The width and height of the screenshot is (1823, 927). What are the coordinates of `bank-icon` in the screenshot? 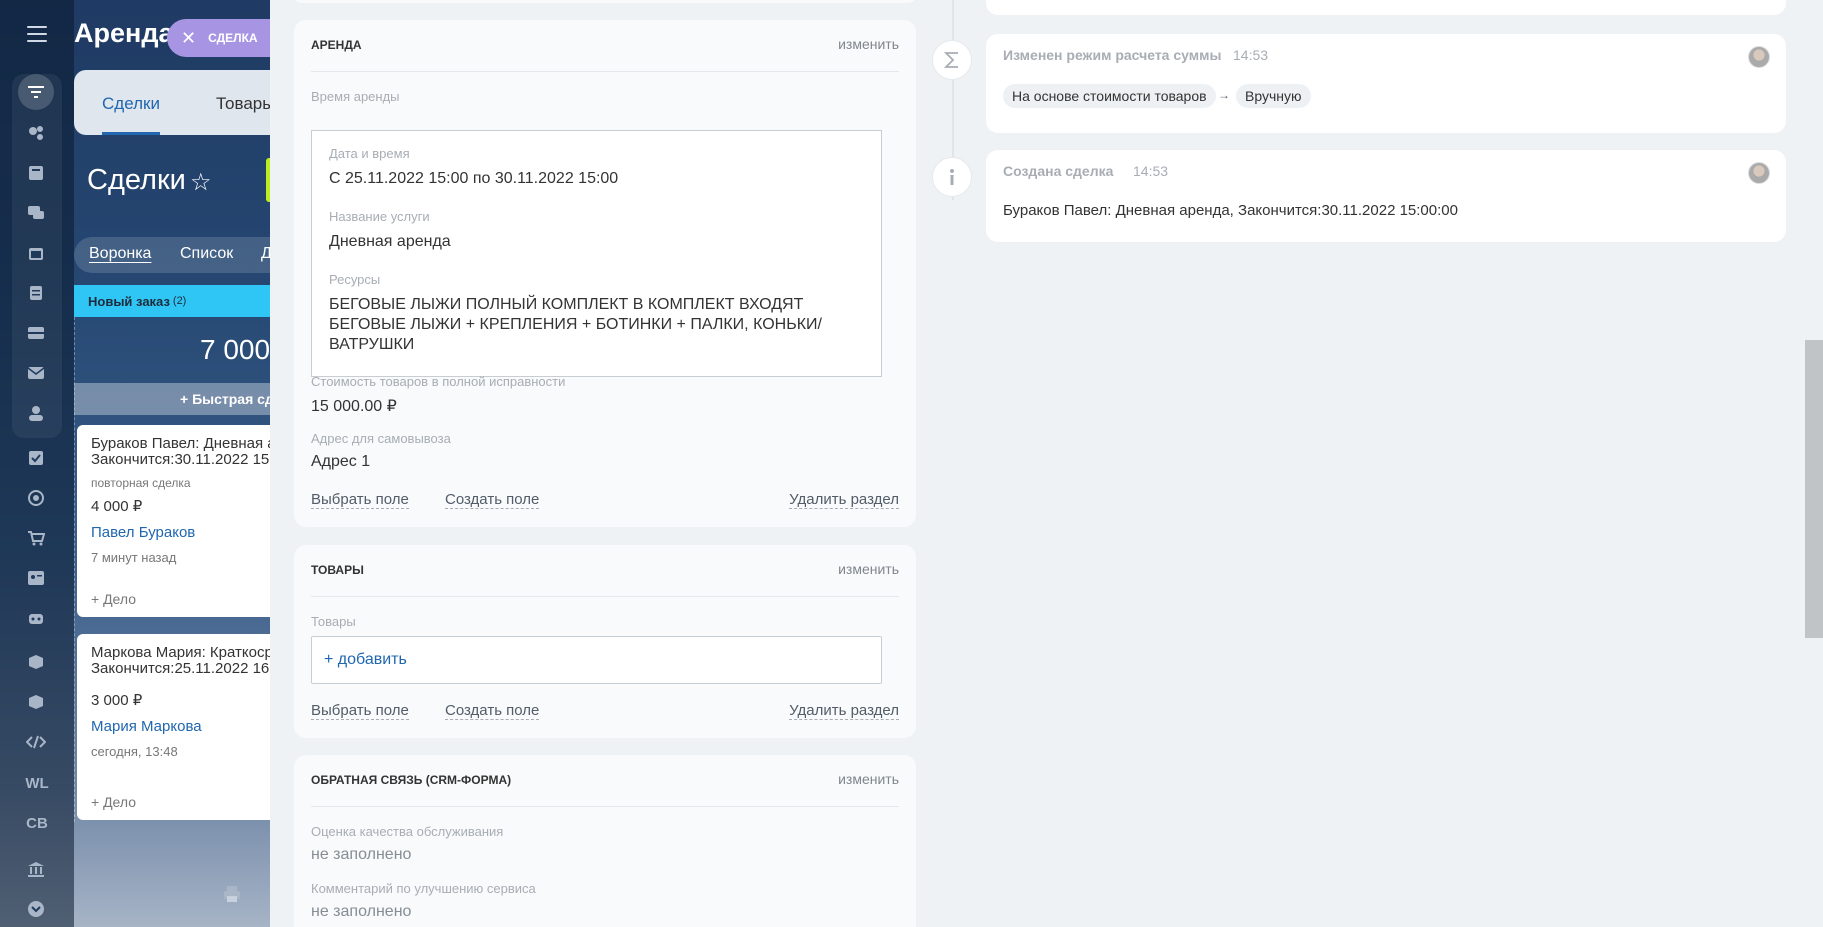 It's located at (36, 869).